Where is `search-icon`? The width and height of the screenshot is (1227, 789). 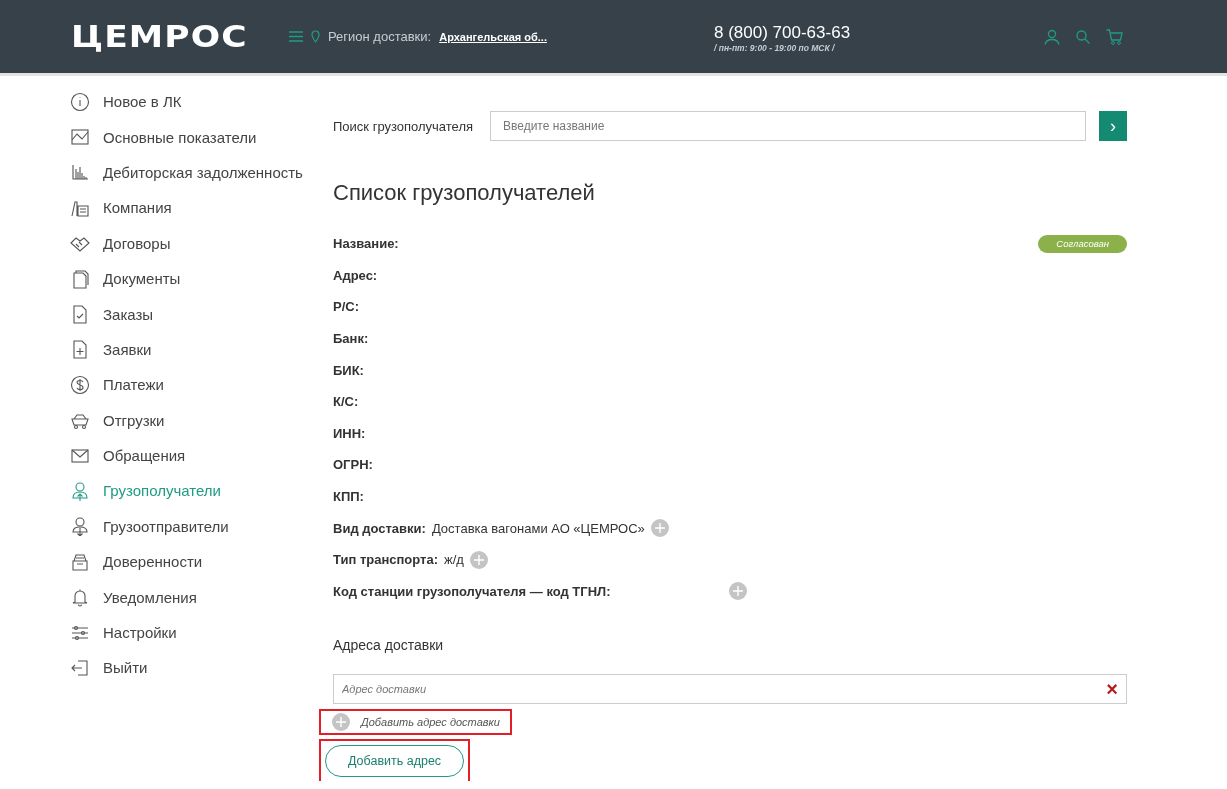 search-icon is located at coordinates (1083, 36).